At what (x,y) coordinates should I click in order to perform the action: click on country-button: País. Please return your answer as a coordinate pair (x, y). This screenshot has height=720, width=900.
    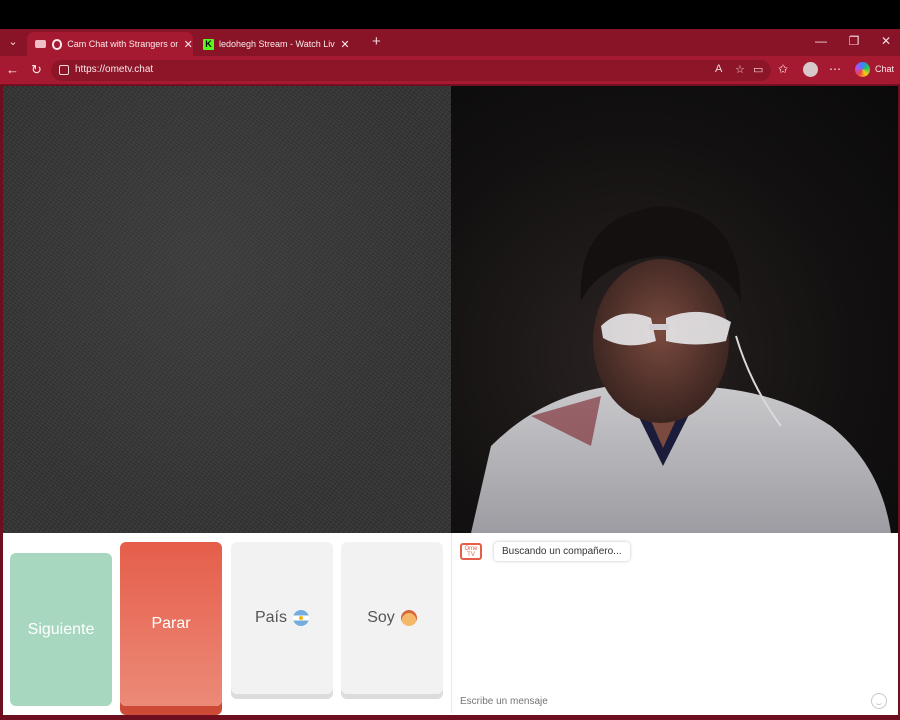
    Looking at the image, I should click on (282, 618).